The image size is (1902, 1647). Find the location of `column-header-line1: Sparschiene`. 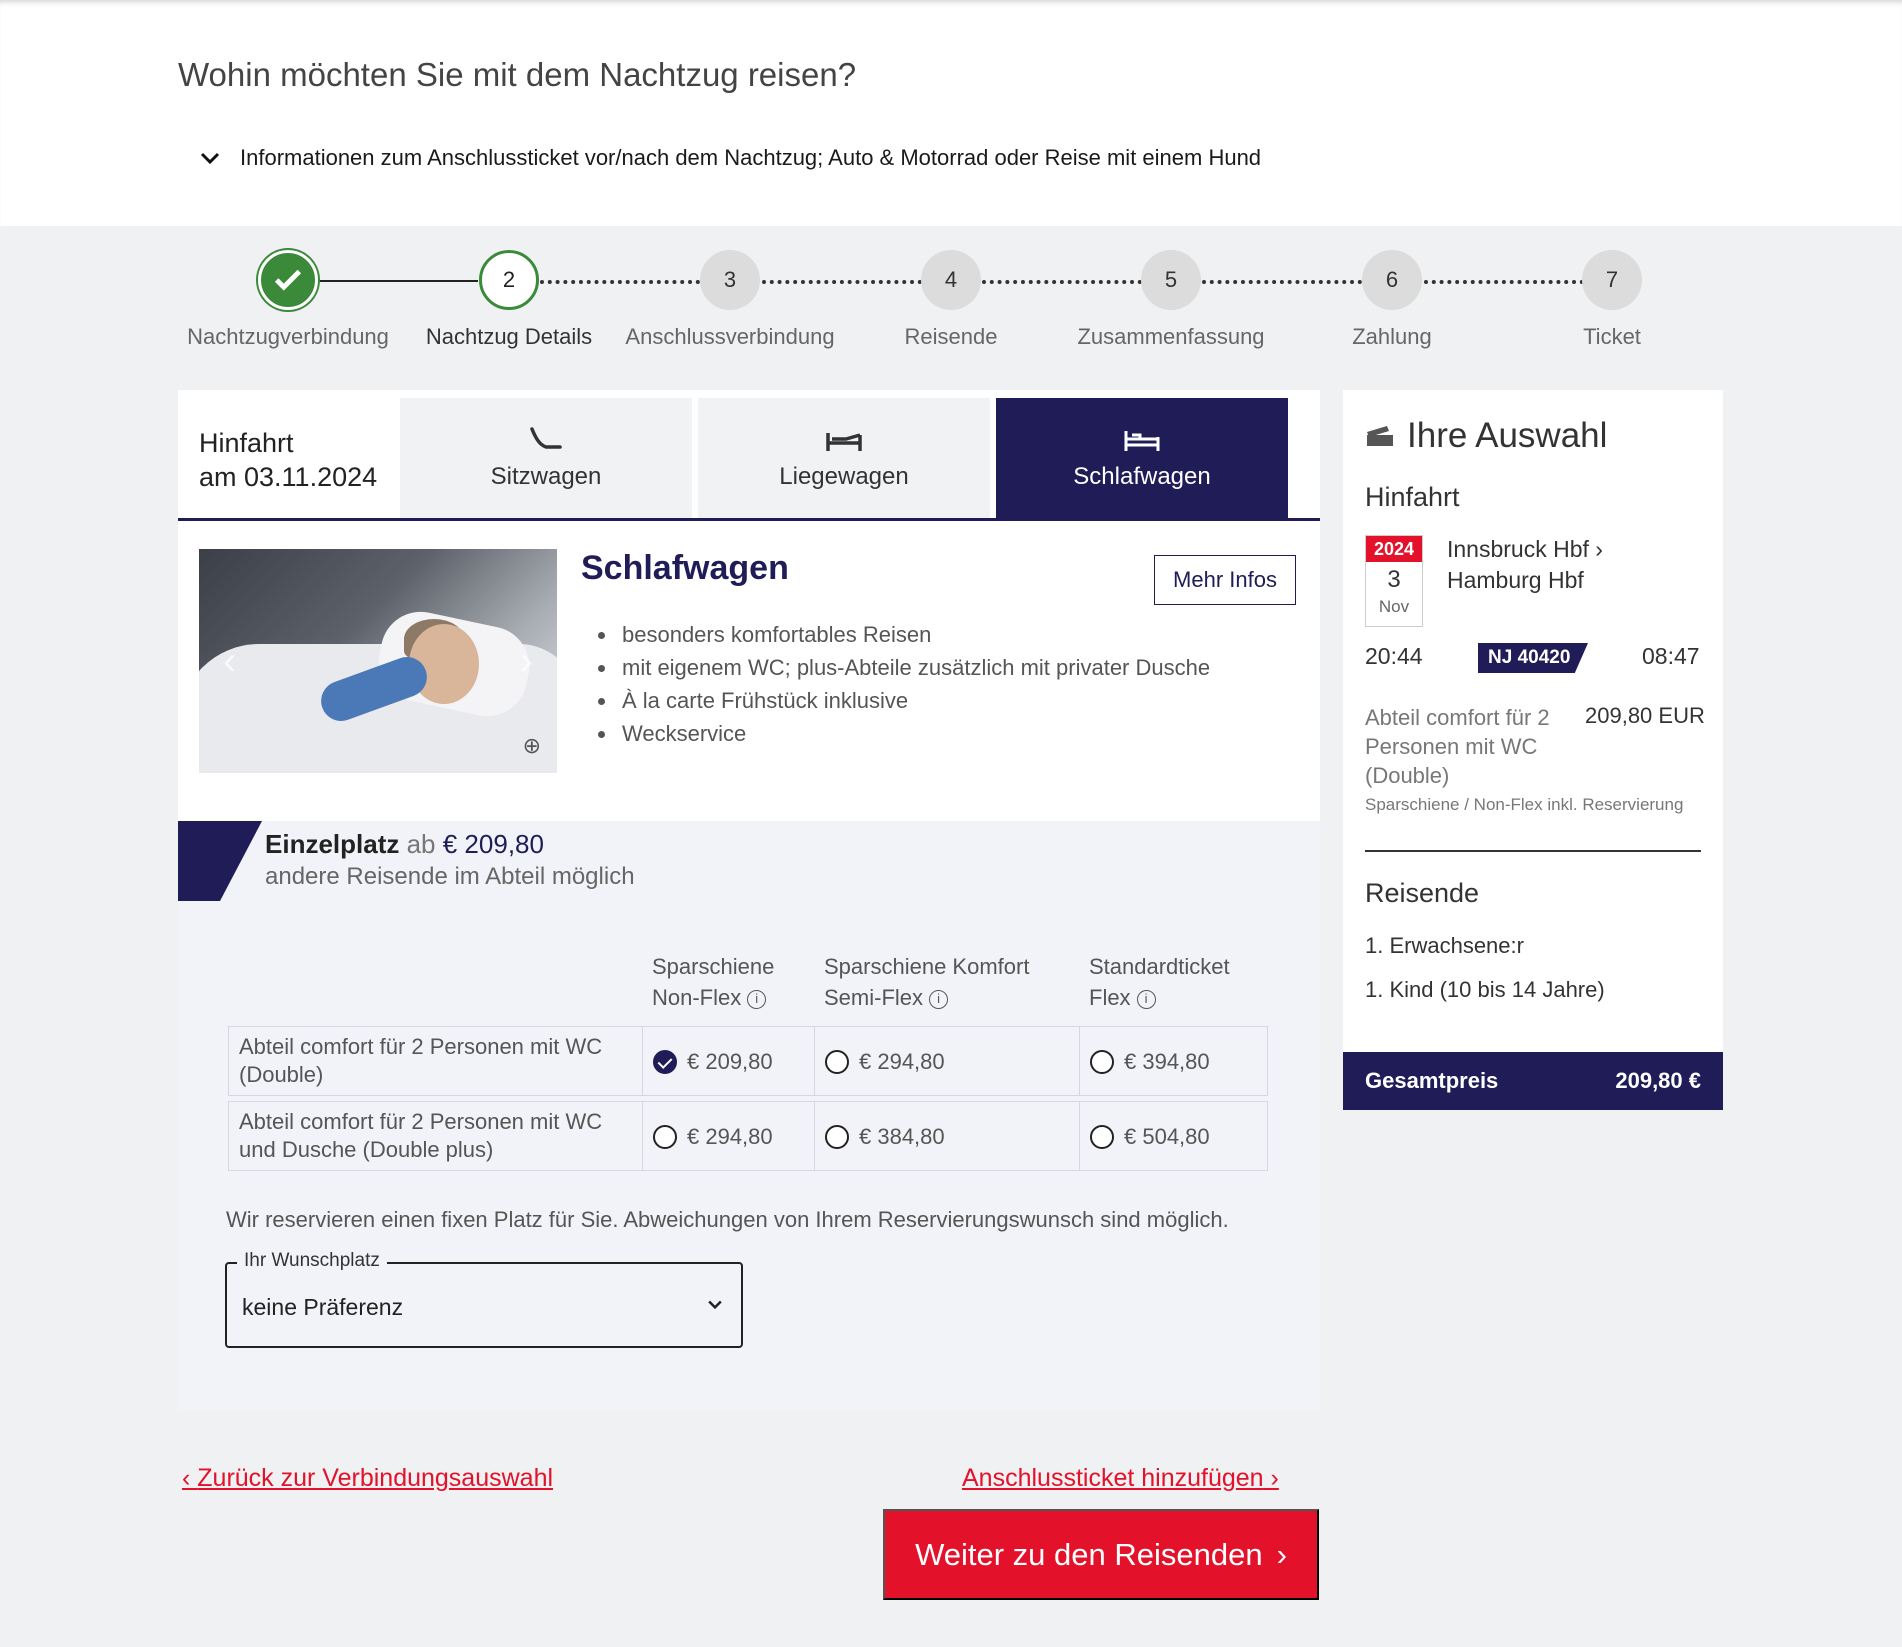

column-header-line1: Sparschiene is located at coordinates (713, 966).